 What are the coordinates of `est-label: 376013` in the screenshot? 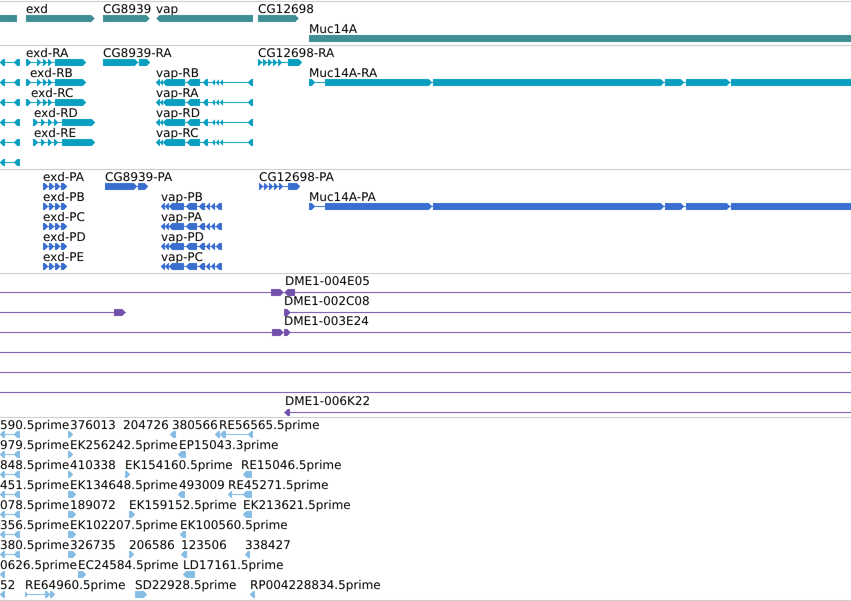 It's located at (93, 425).